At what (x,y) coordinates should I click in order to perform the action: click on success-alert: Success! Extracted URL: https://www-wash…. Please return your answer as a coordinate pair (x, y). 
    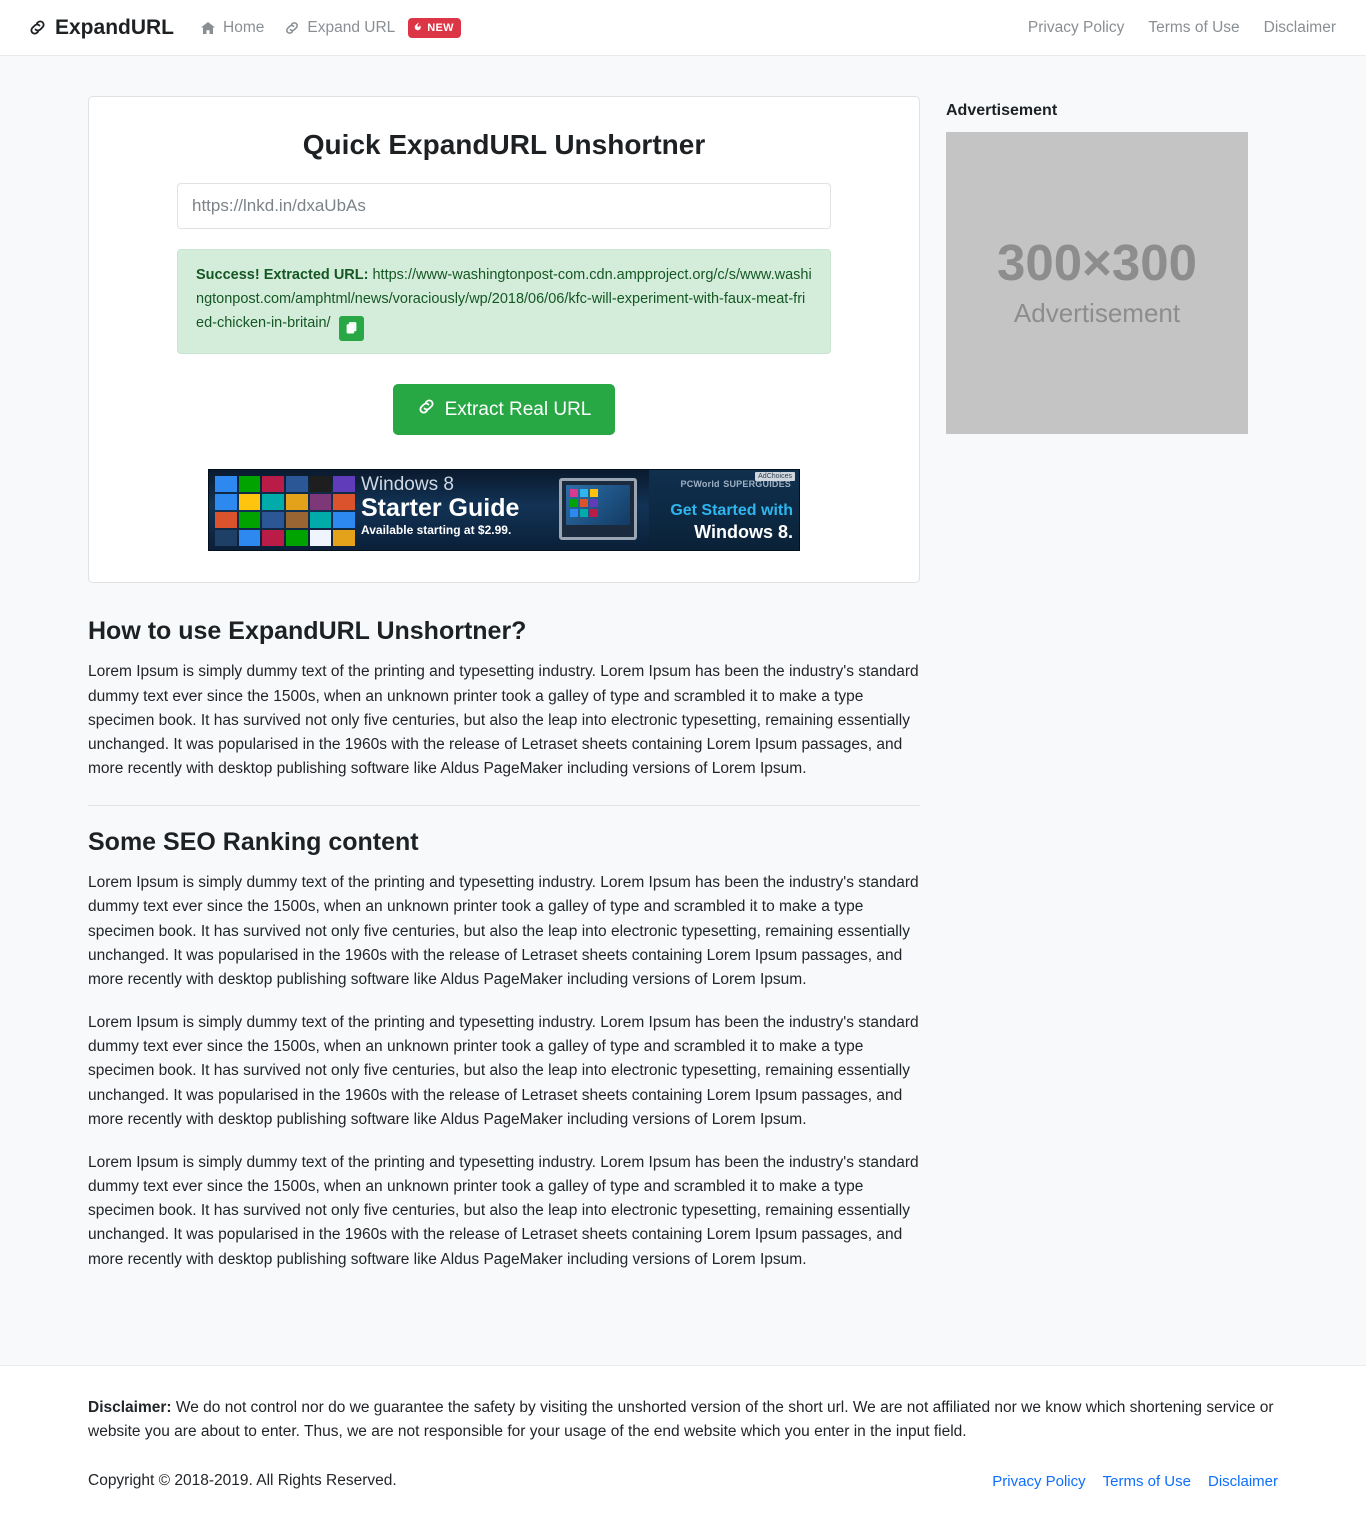
    Looking at the image, I should click on (504, 302).